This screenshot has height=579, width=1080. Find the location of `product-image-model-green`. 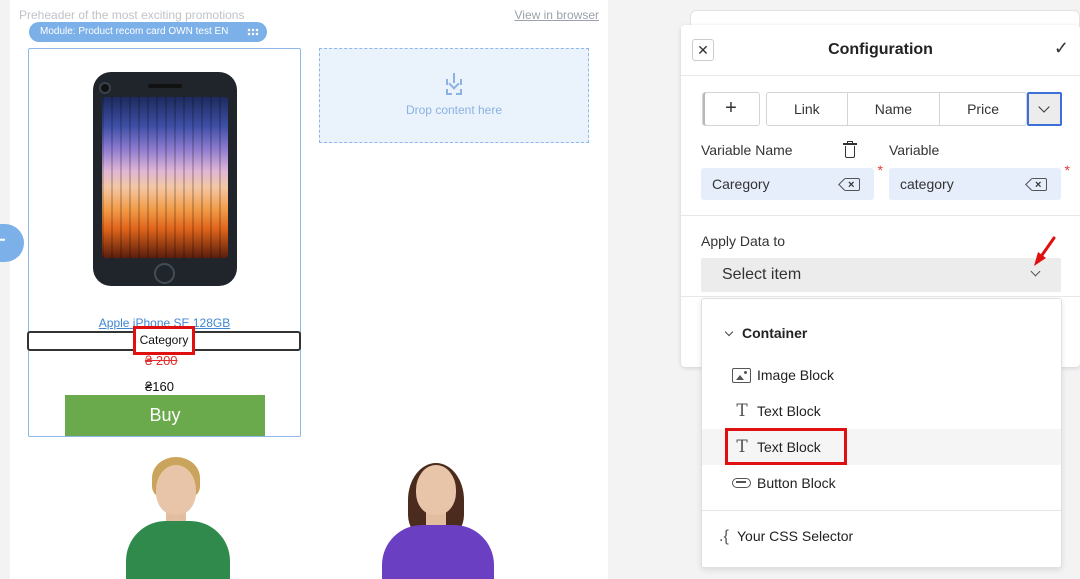

product-image-model-green is located at coordinates (178, 517).